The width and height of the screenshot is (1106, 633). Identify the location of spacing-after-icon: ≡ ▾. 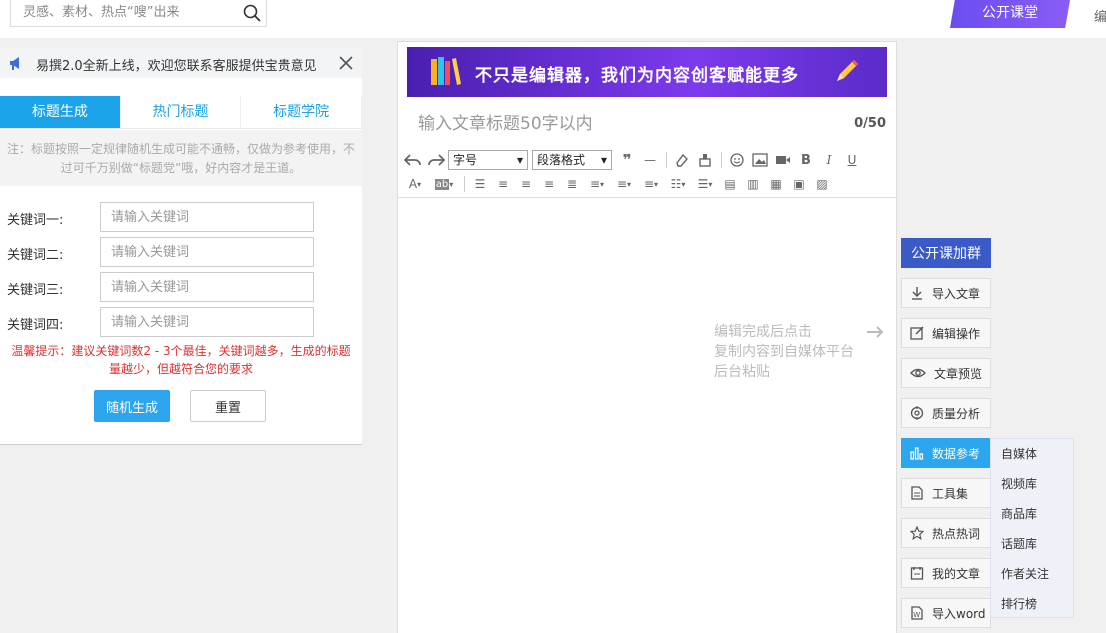
(651, 184).